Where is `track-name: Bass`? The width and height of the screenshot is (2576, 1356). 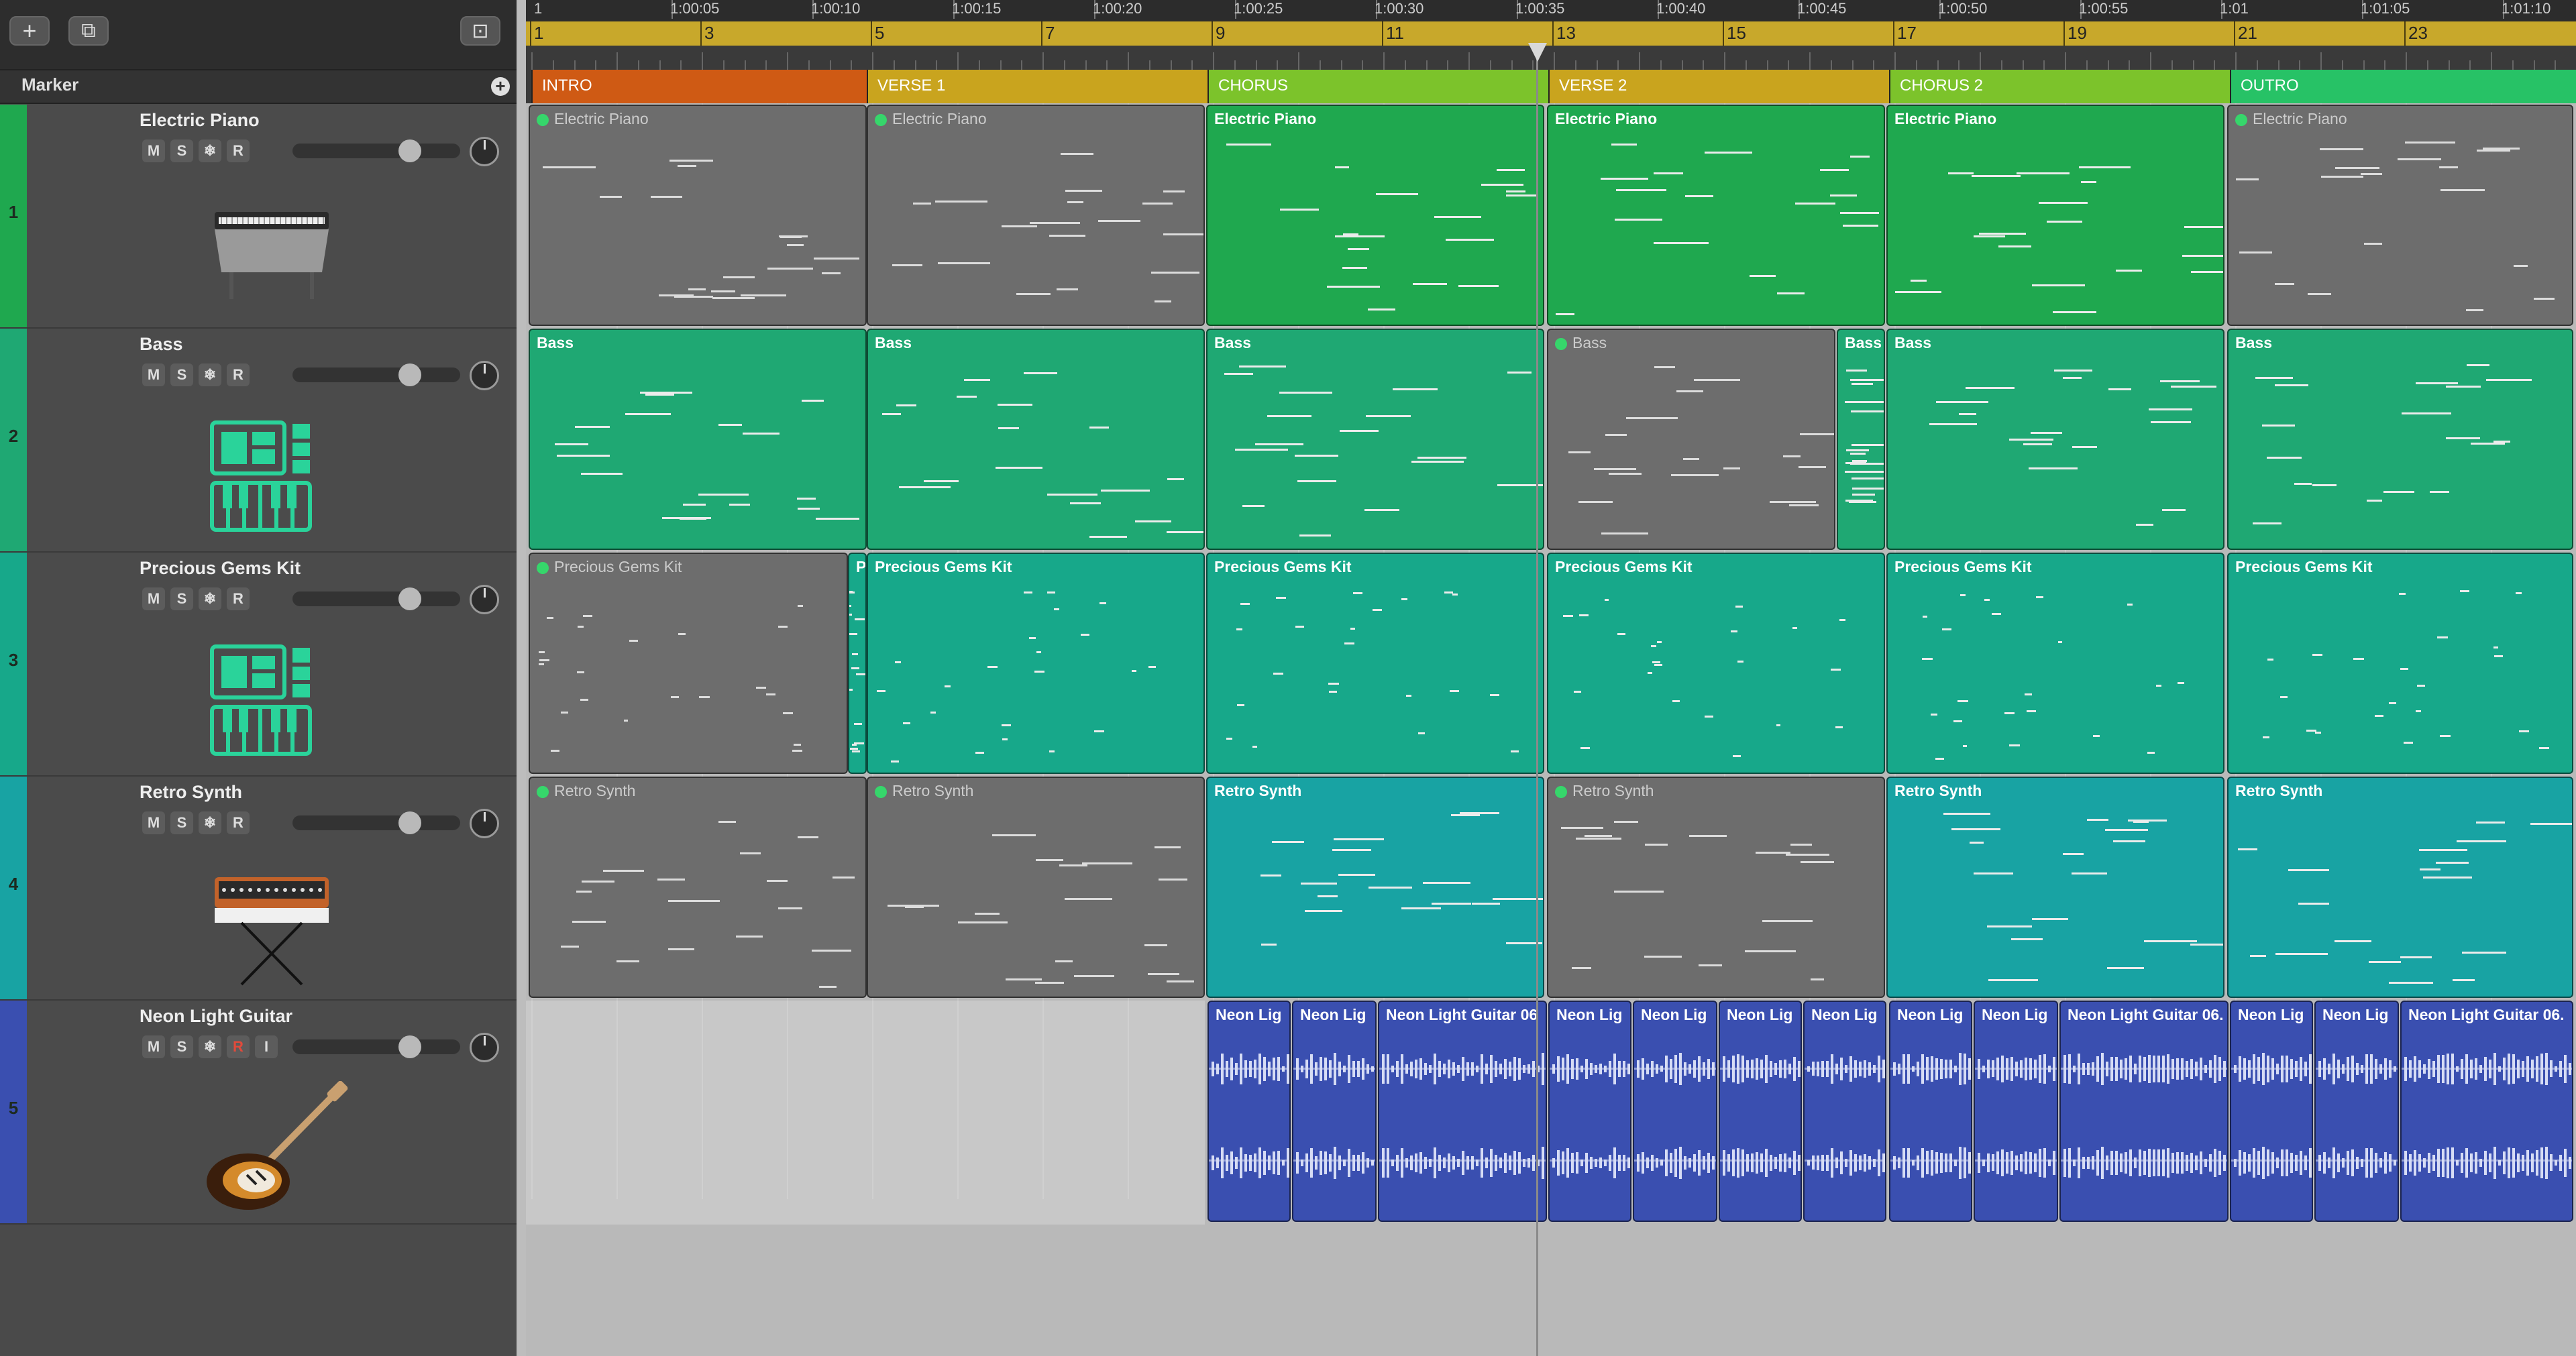
track-name: Bass is located at coordinates (161, 344).